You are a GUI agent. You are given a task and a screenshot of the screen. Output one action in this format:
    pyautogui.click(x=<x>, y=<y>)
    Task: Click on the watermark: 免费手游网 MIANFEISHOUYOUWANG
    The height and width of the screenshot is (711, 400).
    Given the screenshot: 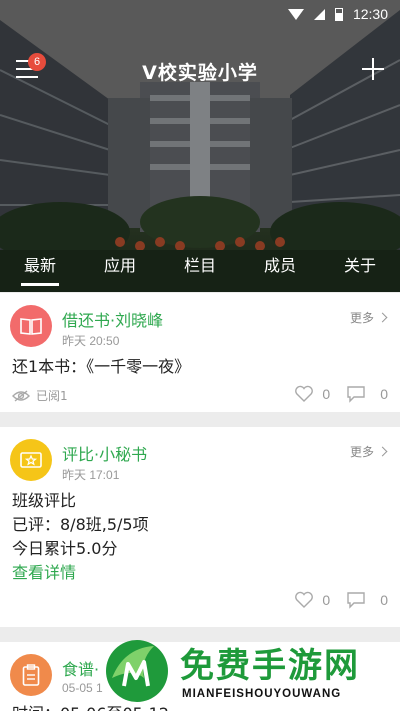 What is the action you would take?
    pyautogui.click(x=252, y=673)
    